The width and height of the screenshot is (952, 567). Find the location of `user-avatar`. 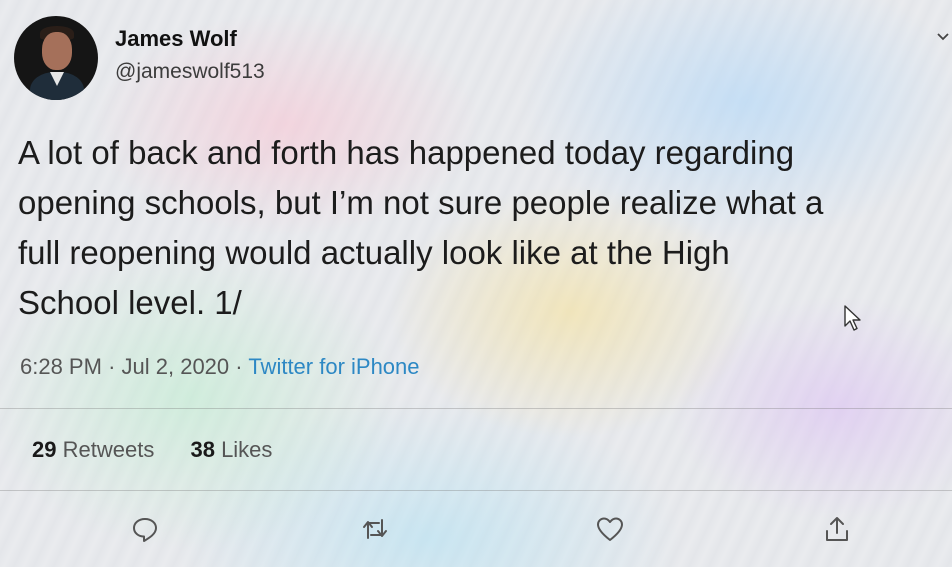

user-avatar is located at coordinates (56, 58).